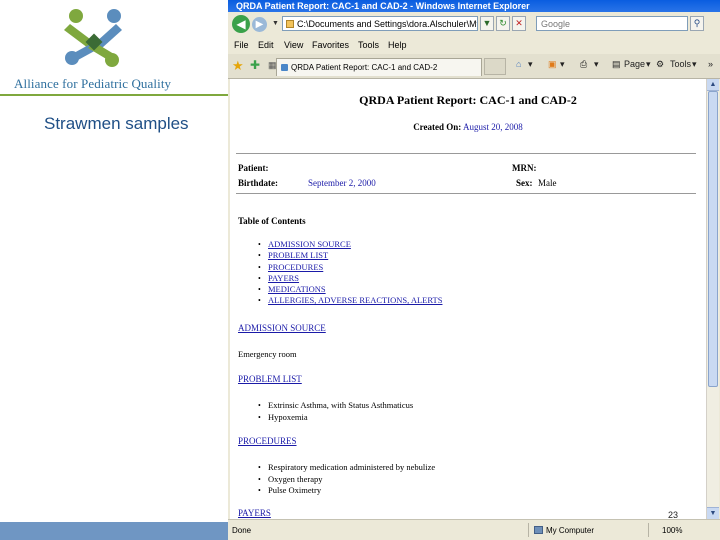 This screenshot has height=540, width=720. Describe the element at coordinates (275, 23) in the screenshot. I see `history-dropdown-icon: ▼` at that location.